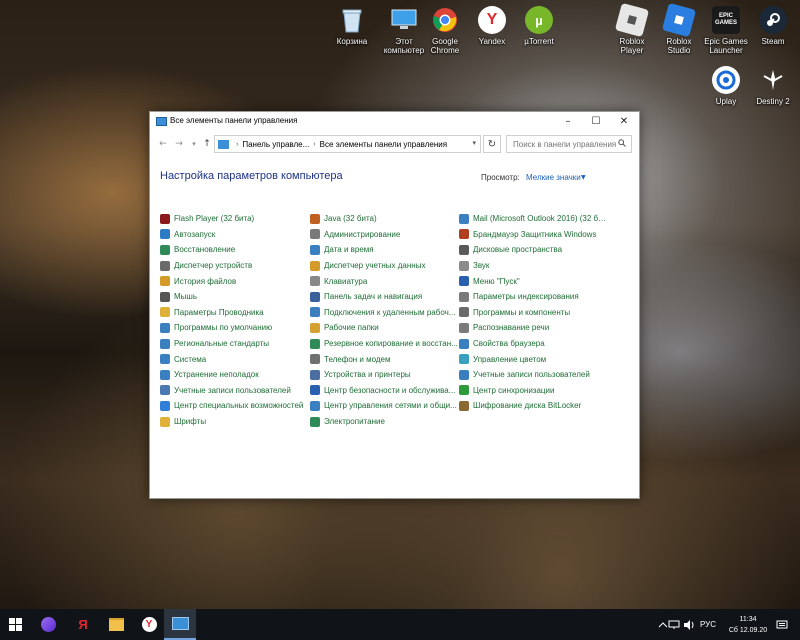 This screenshot has width=800, height=640. I want to click on control-panel-item: Звук, so click(534, 266).